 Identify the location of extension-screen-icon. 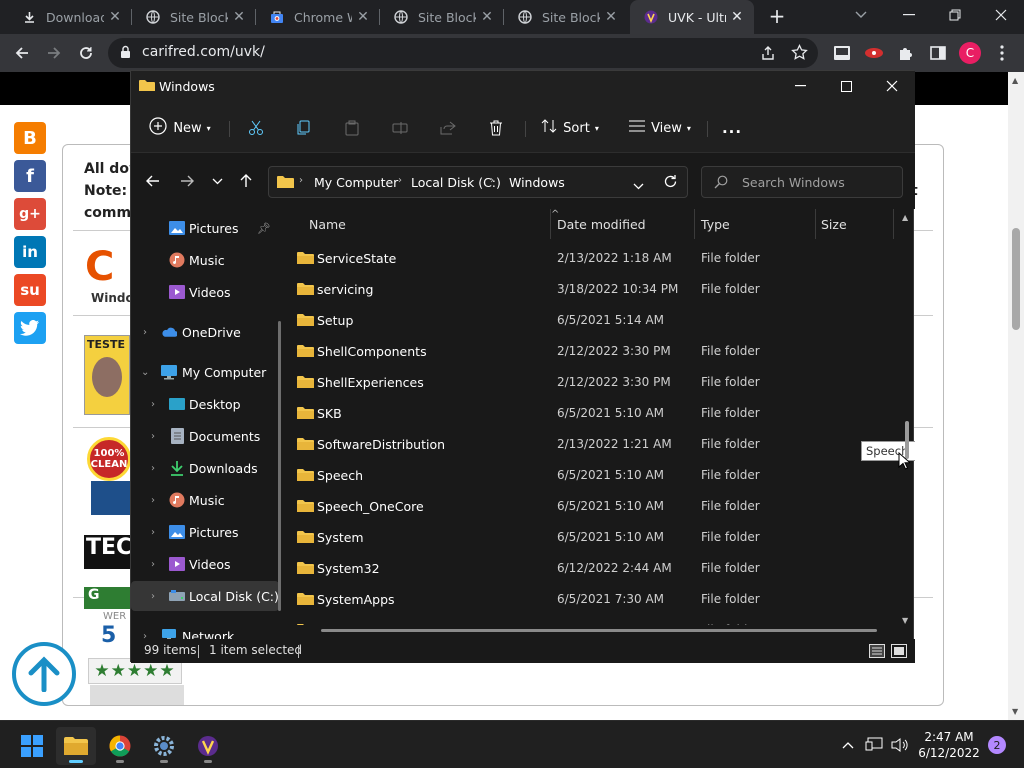
(842, 53).